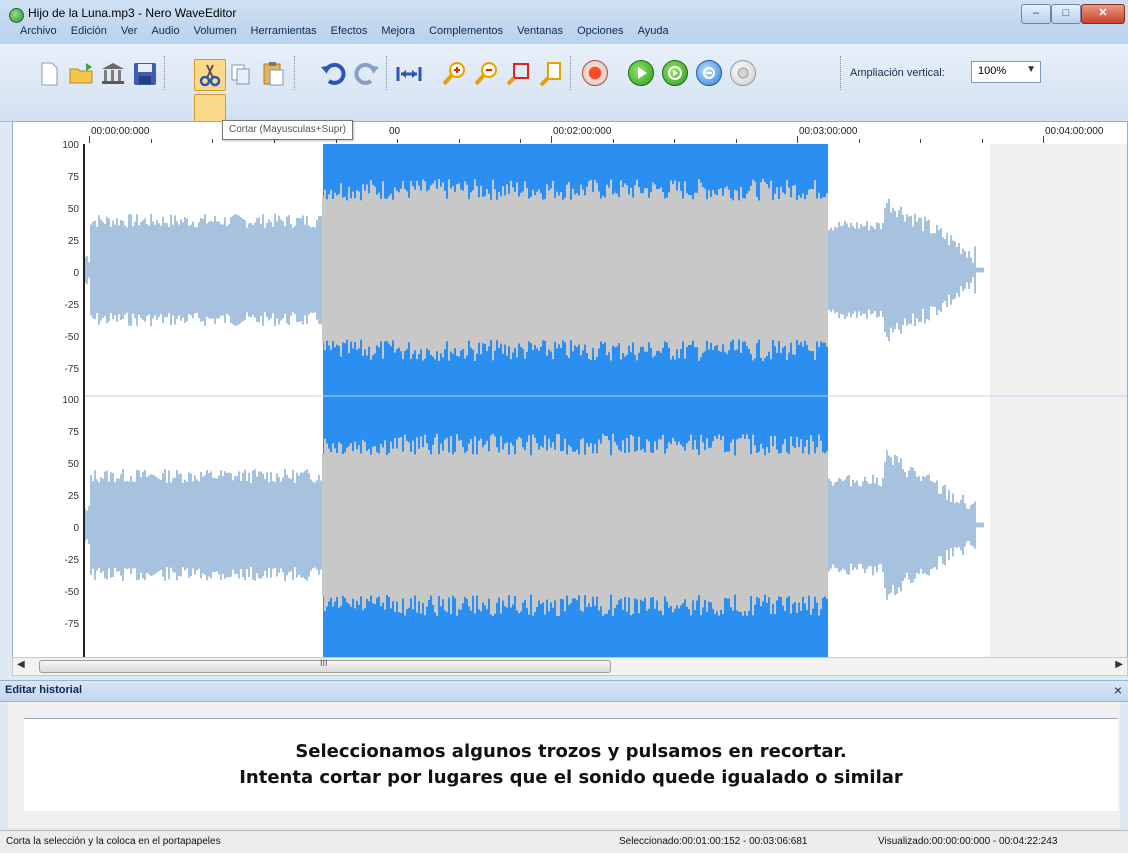  Describe the element at coordinates (968, 841) in the screenshot. I see `status-visible-range: Visualizado:00:00:00:000 - 00:04:22:243` at that location.